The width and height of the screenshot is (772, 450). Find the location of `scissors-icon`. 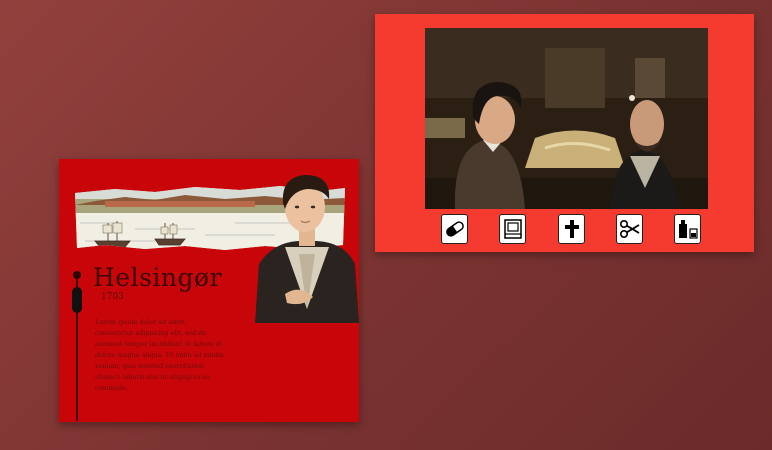

scissors-icon is located at coordinates (629, 229).